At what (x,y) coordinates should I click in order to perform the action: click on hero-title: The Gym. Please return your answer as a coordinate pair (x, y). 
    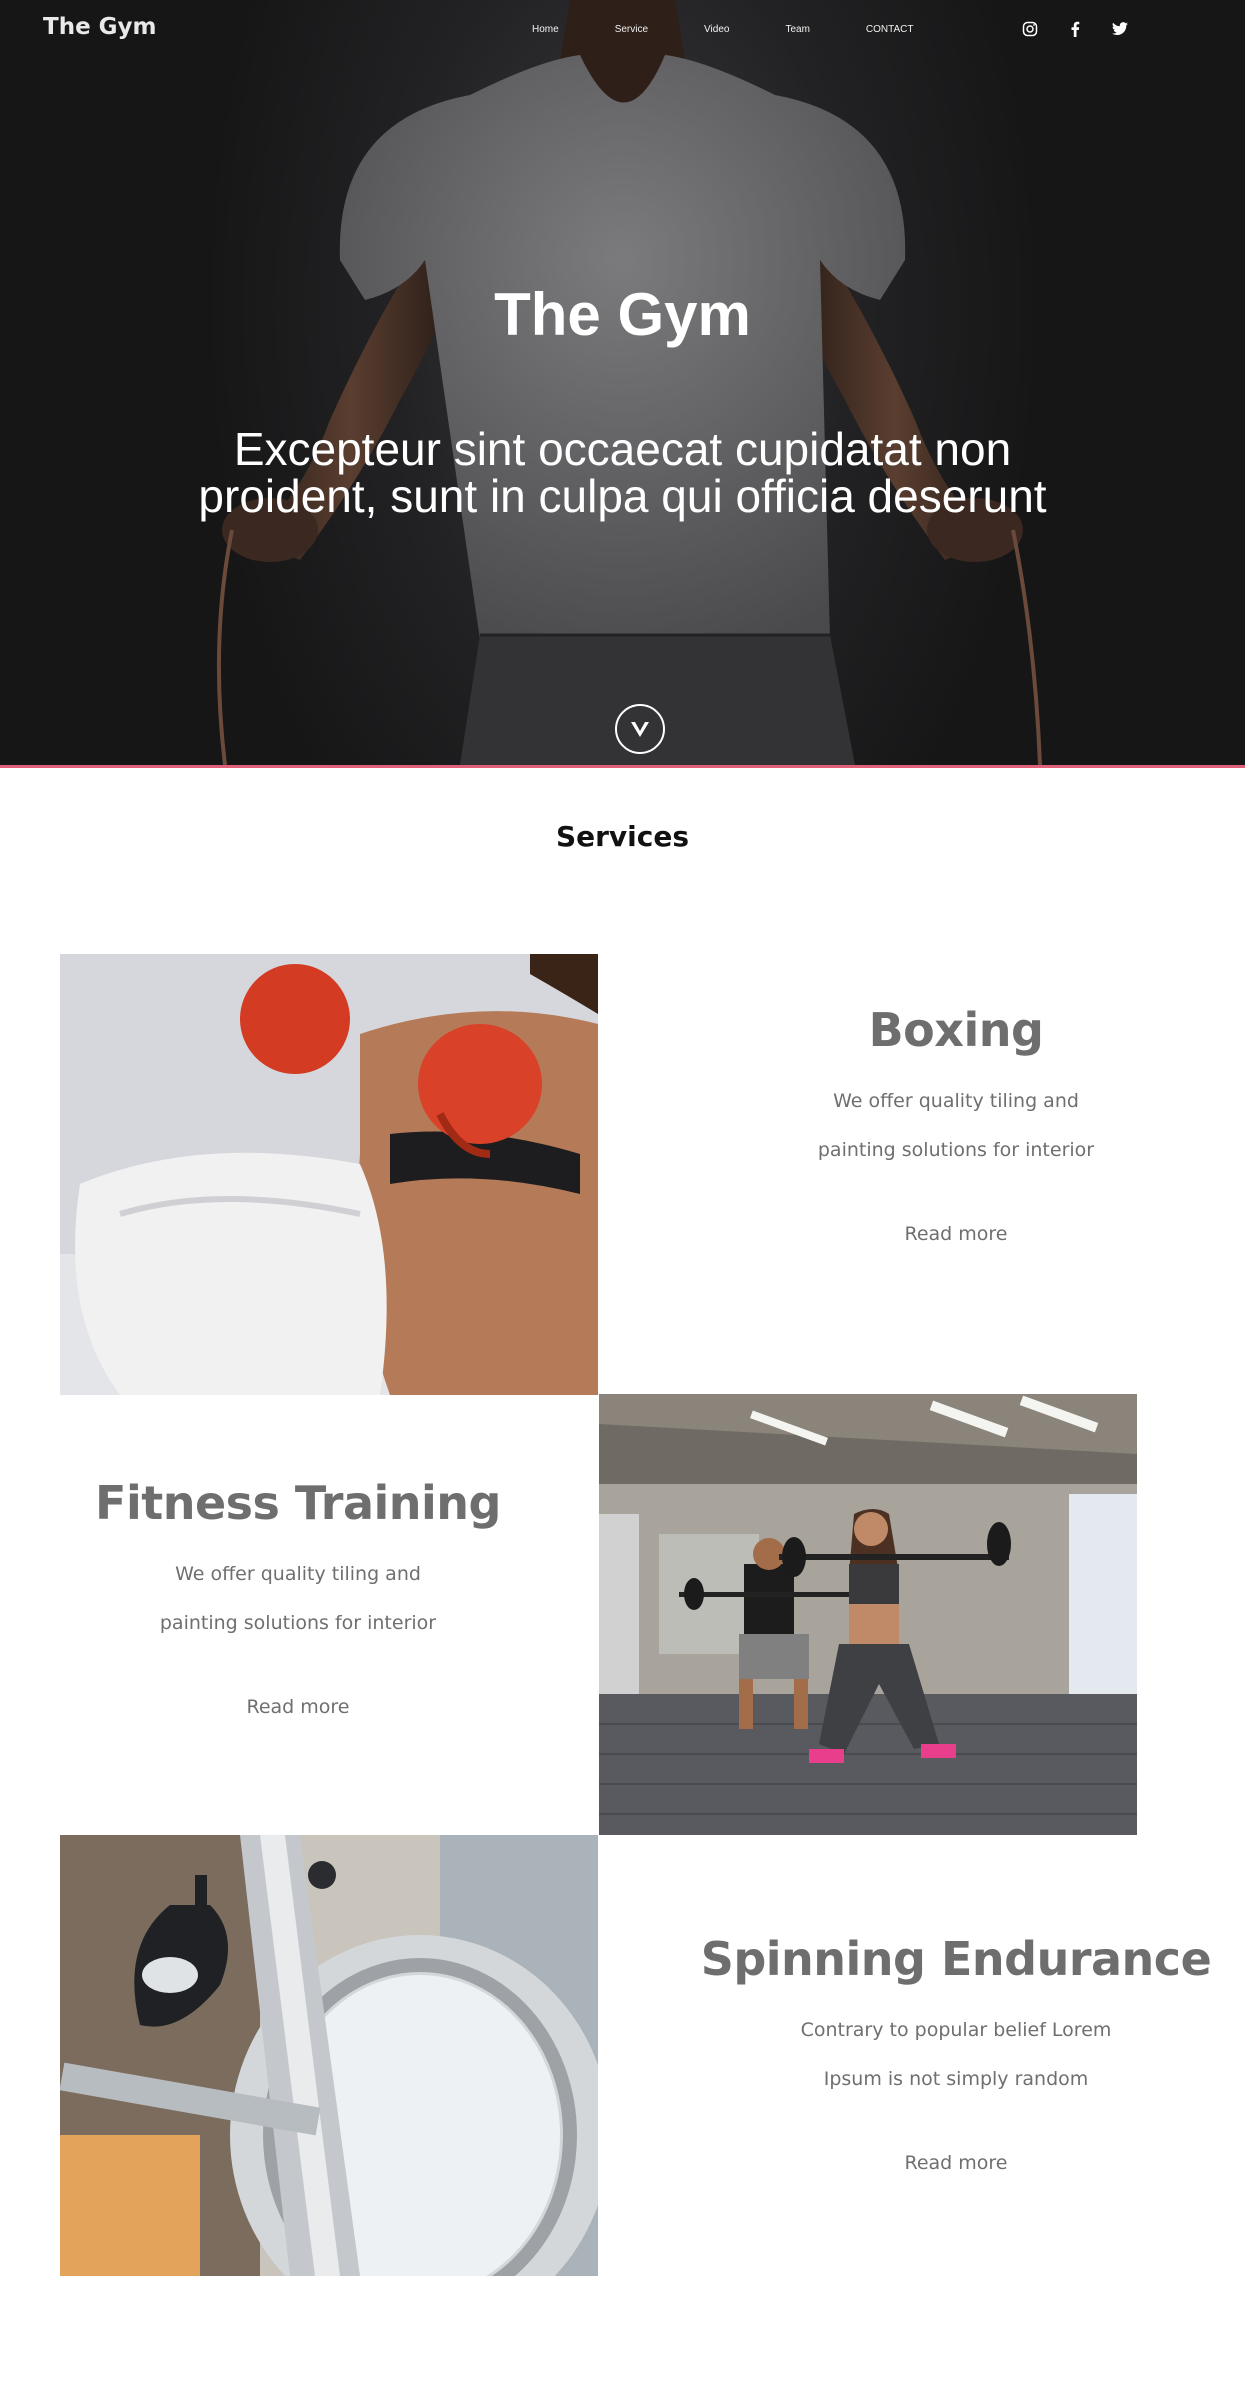
    Looking at the image, I should click on (622, 314).